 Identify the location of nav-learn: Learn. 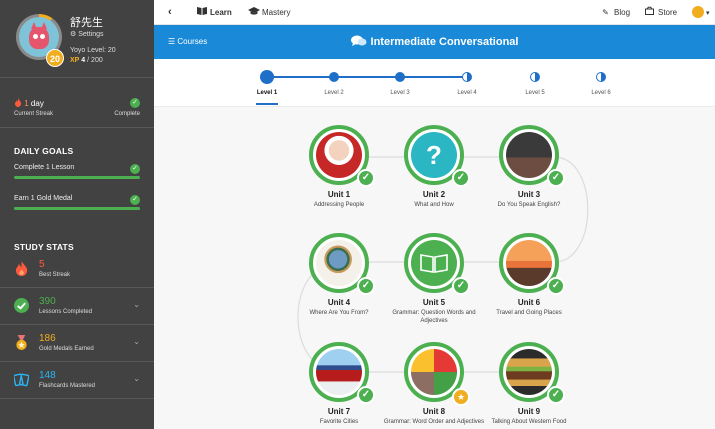
(214, 12).